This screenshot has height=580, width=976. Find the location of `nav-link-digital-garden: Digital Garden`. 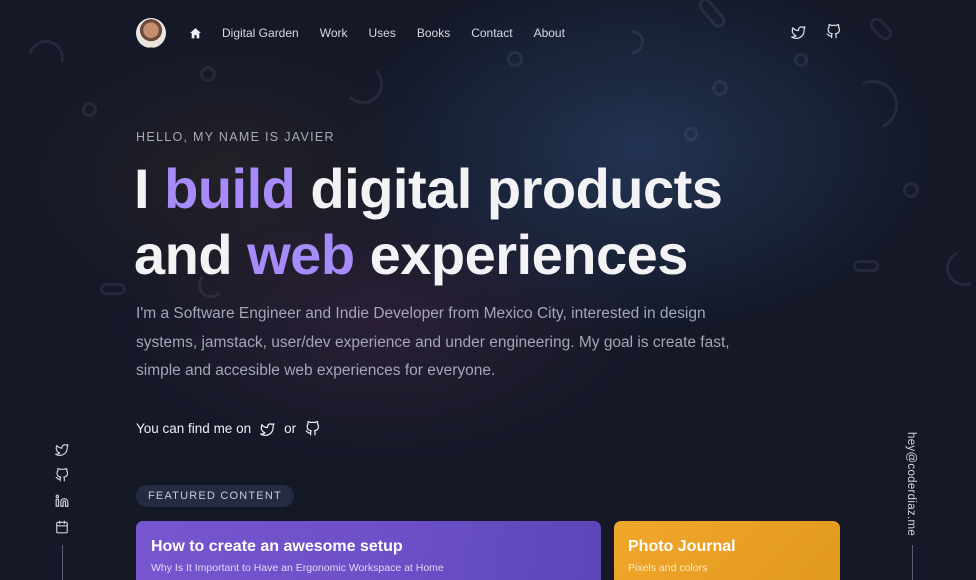

nav-link-digital-garden: Digital Garden is located at coordinates (260, 33).